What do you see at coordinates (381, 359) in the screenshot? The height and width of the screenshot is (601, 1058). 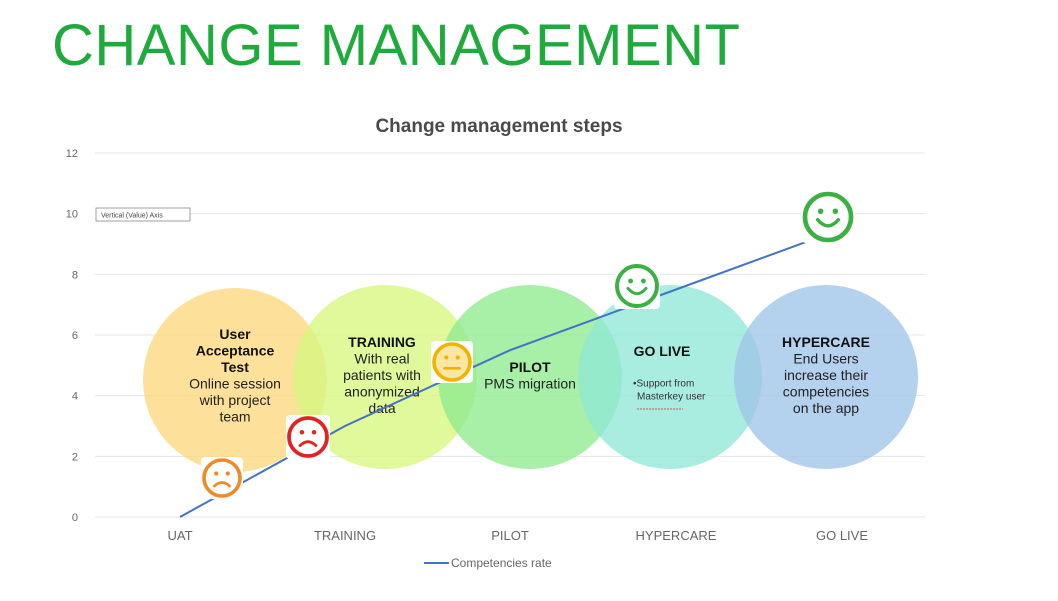 I see `step-body: With real` at bounding box center [381, 359].